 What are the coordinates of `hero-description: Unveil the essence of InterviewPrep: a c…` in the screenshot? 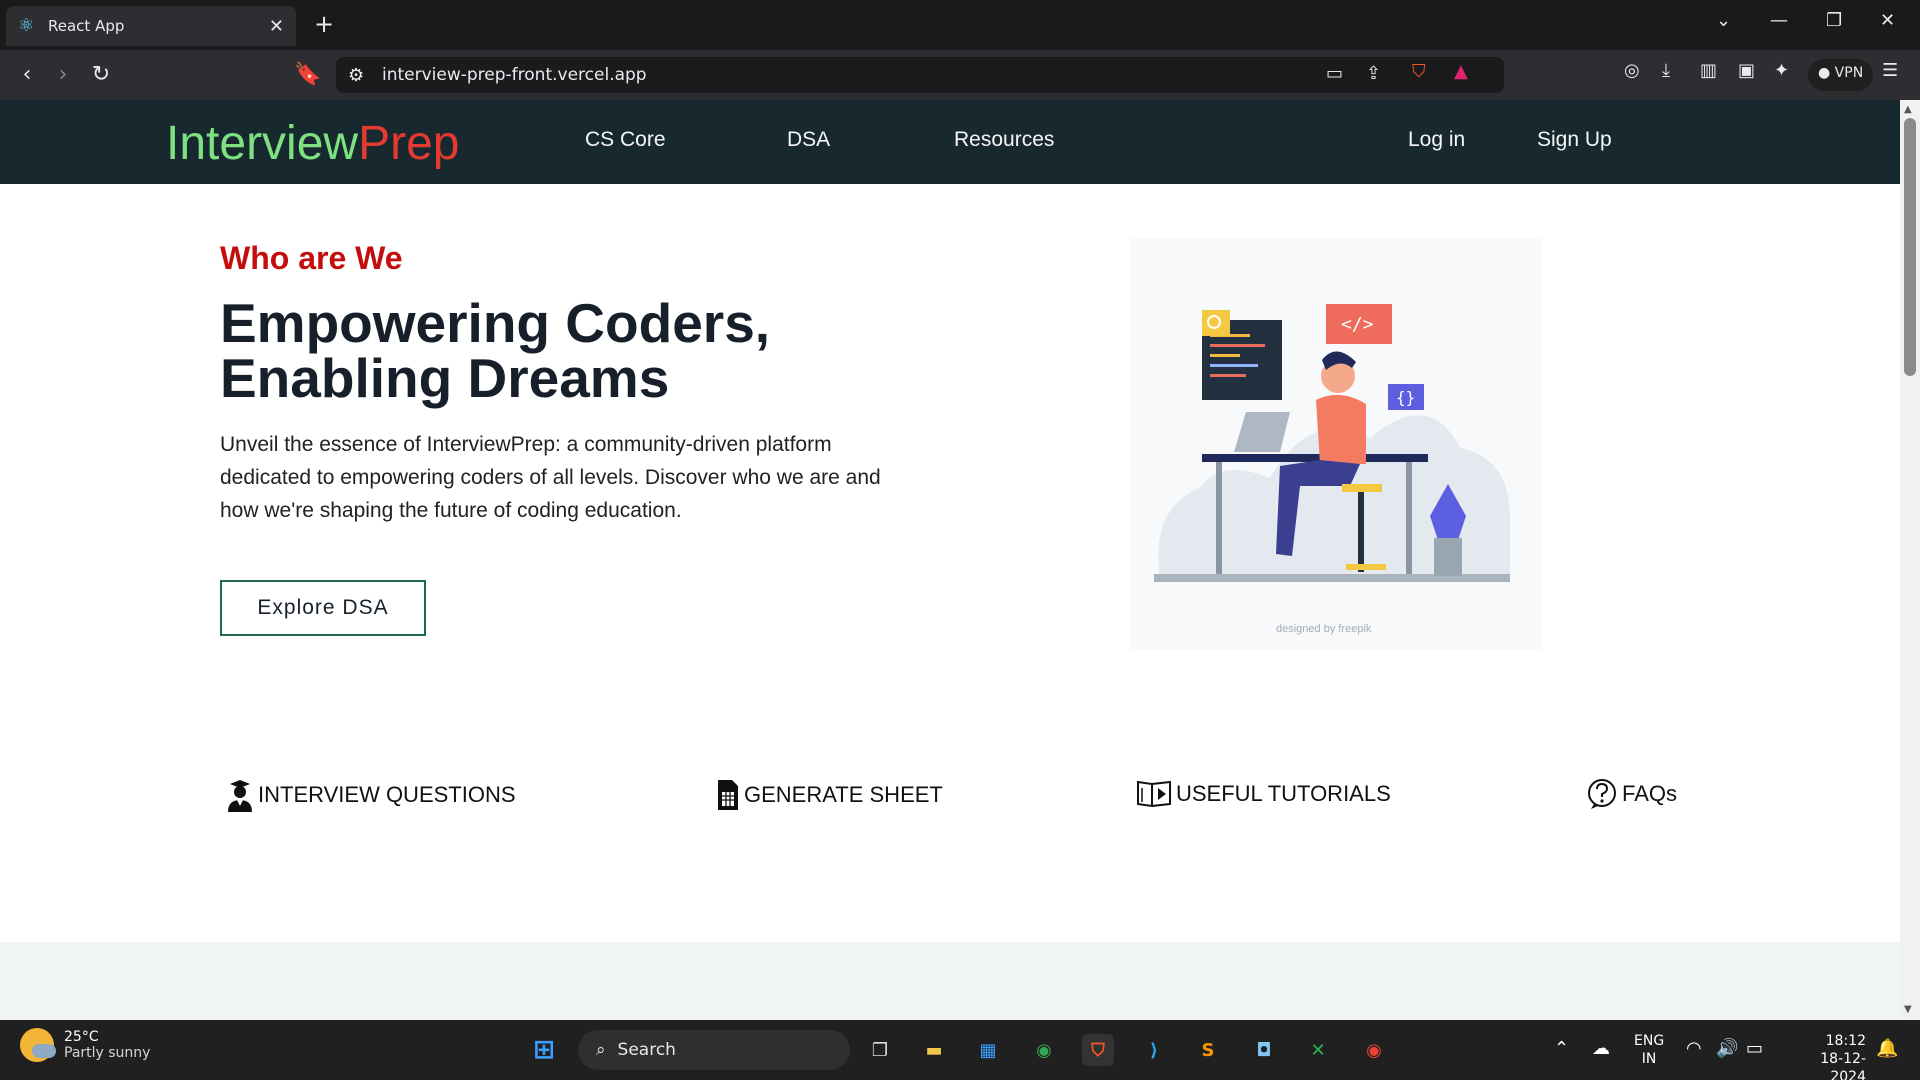 It's located at (550, 477).